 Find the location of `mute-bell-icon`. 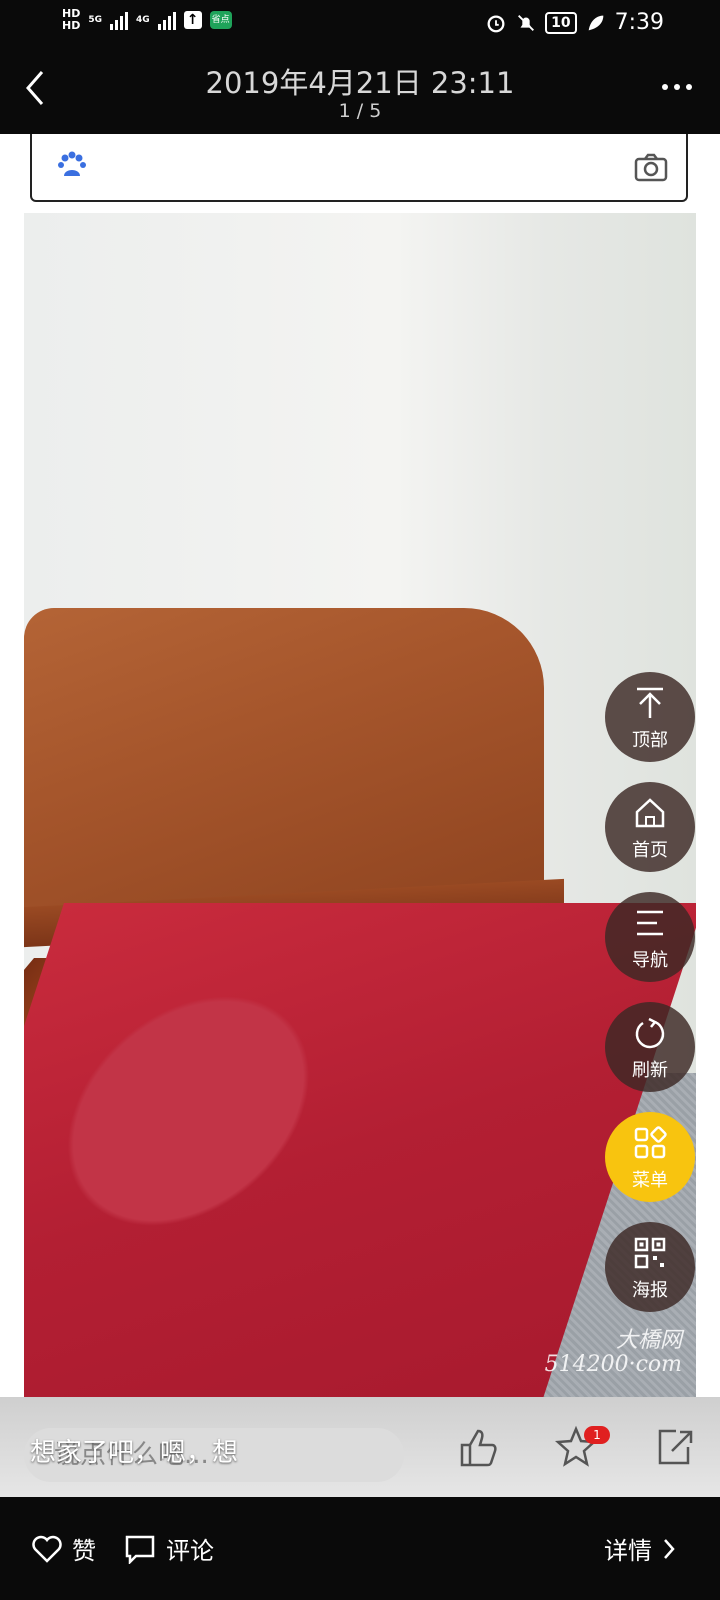

mute-bell-icon is located at coordinates (526, 23).